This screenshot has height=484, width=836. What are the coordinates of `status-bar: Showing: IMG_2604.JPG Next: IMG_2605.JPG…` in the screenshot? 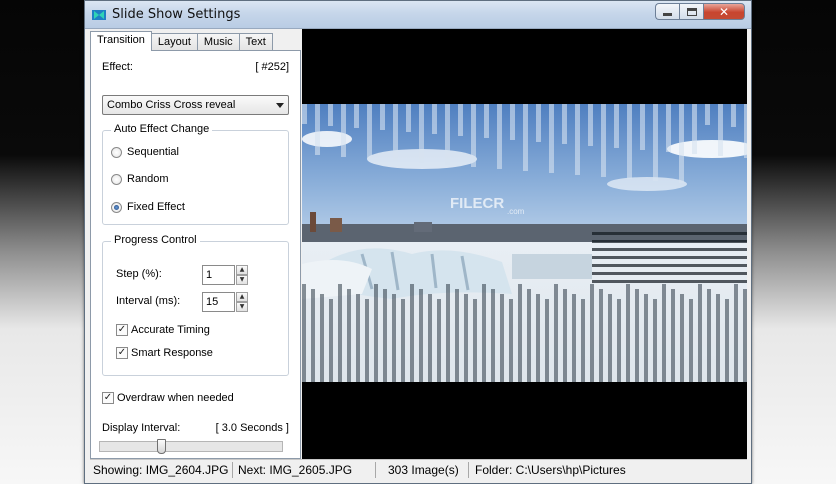 It's located at (418, 469).